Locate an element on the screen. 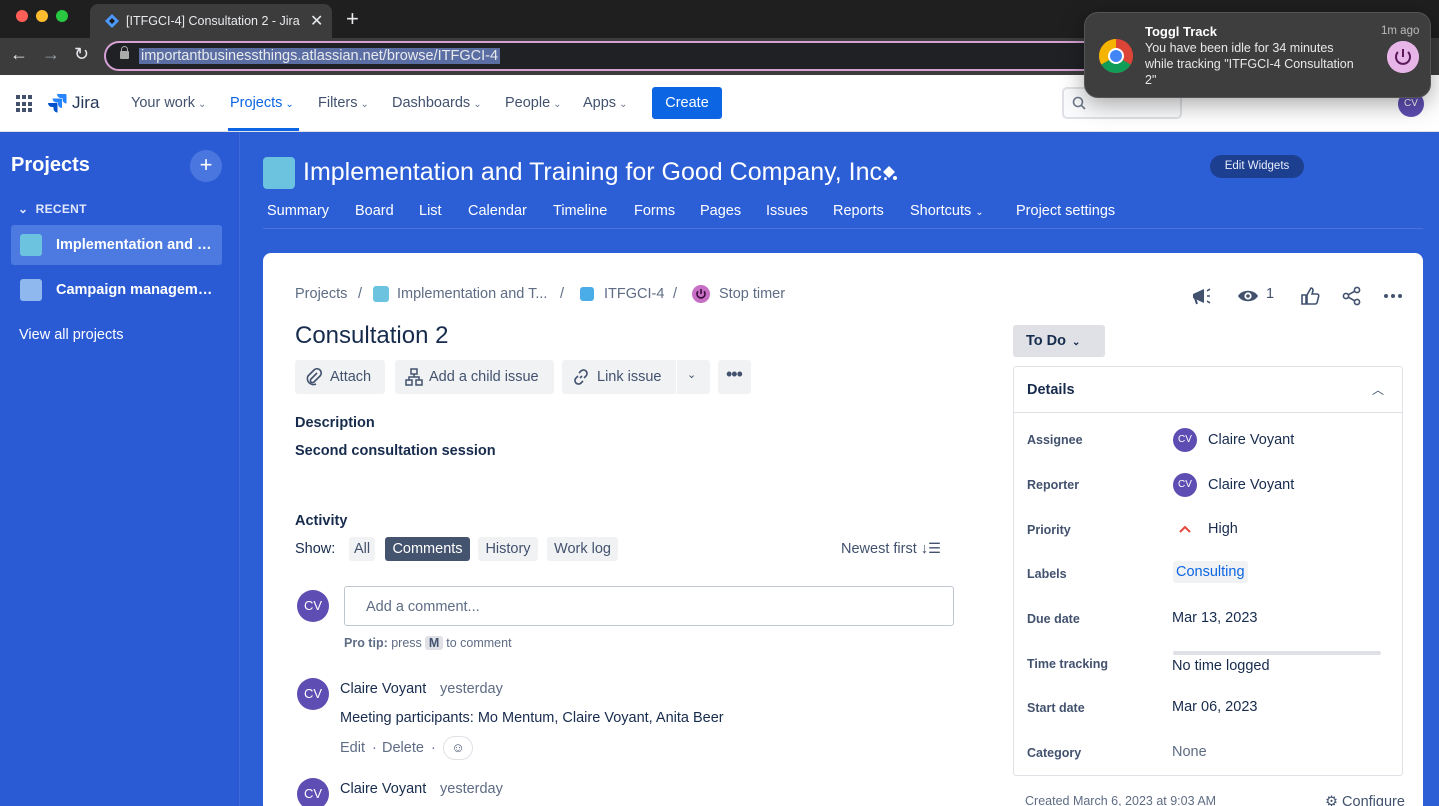  project-icon is located at coordinates (279, 173).